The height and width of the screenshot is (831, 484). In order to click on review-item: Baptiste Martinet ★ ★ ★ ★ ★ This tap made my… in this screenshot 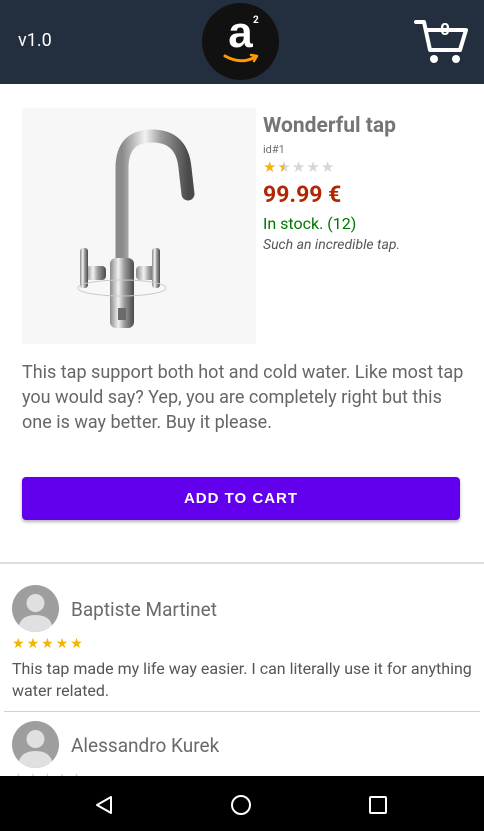, I will do `click(242, 645)`.